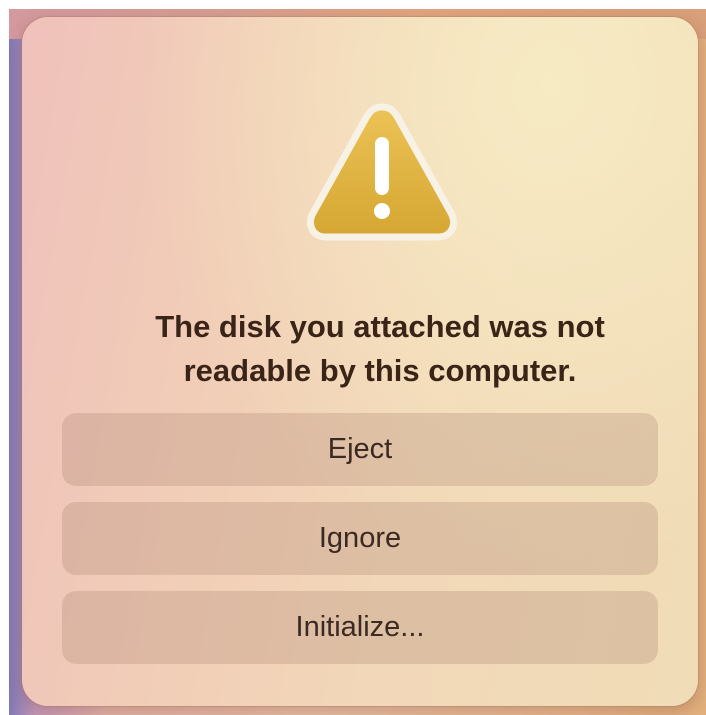  I want to click on ignore-button: Ignore, so click(360, 538).